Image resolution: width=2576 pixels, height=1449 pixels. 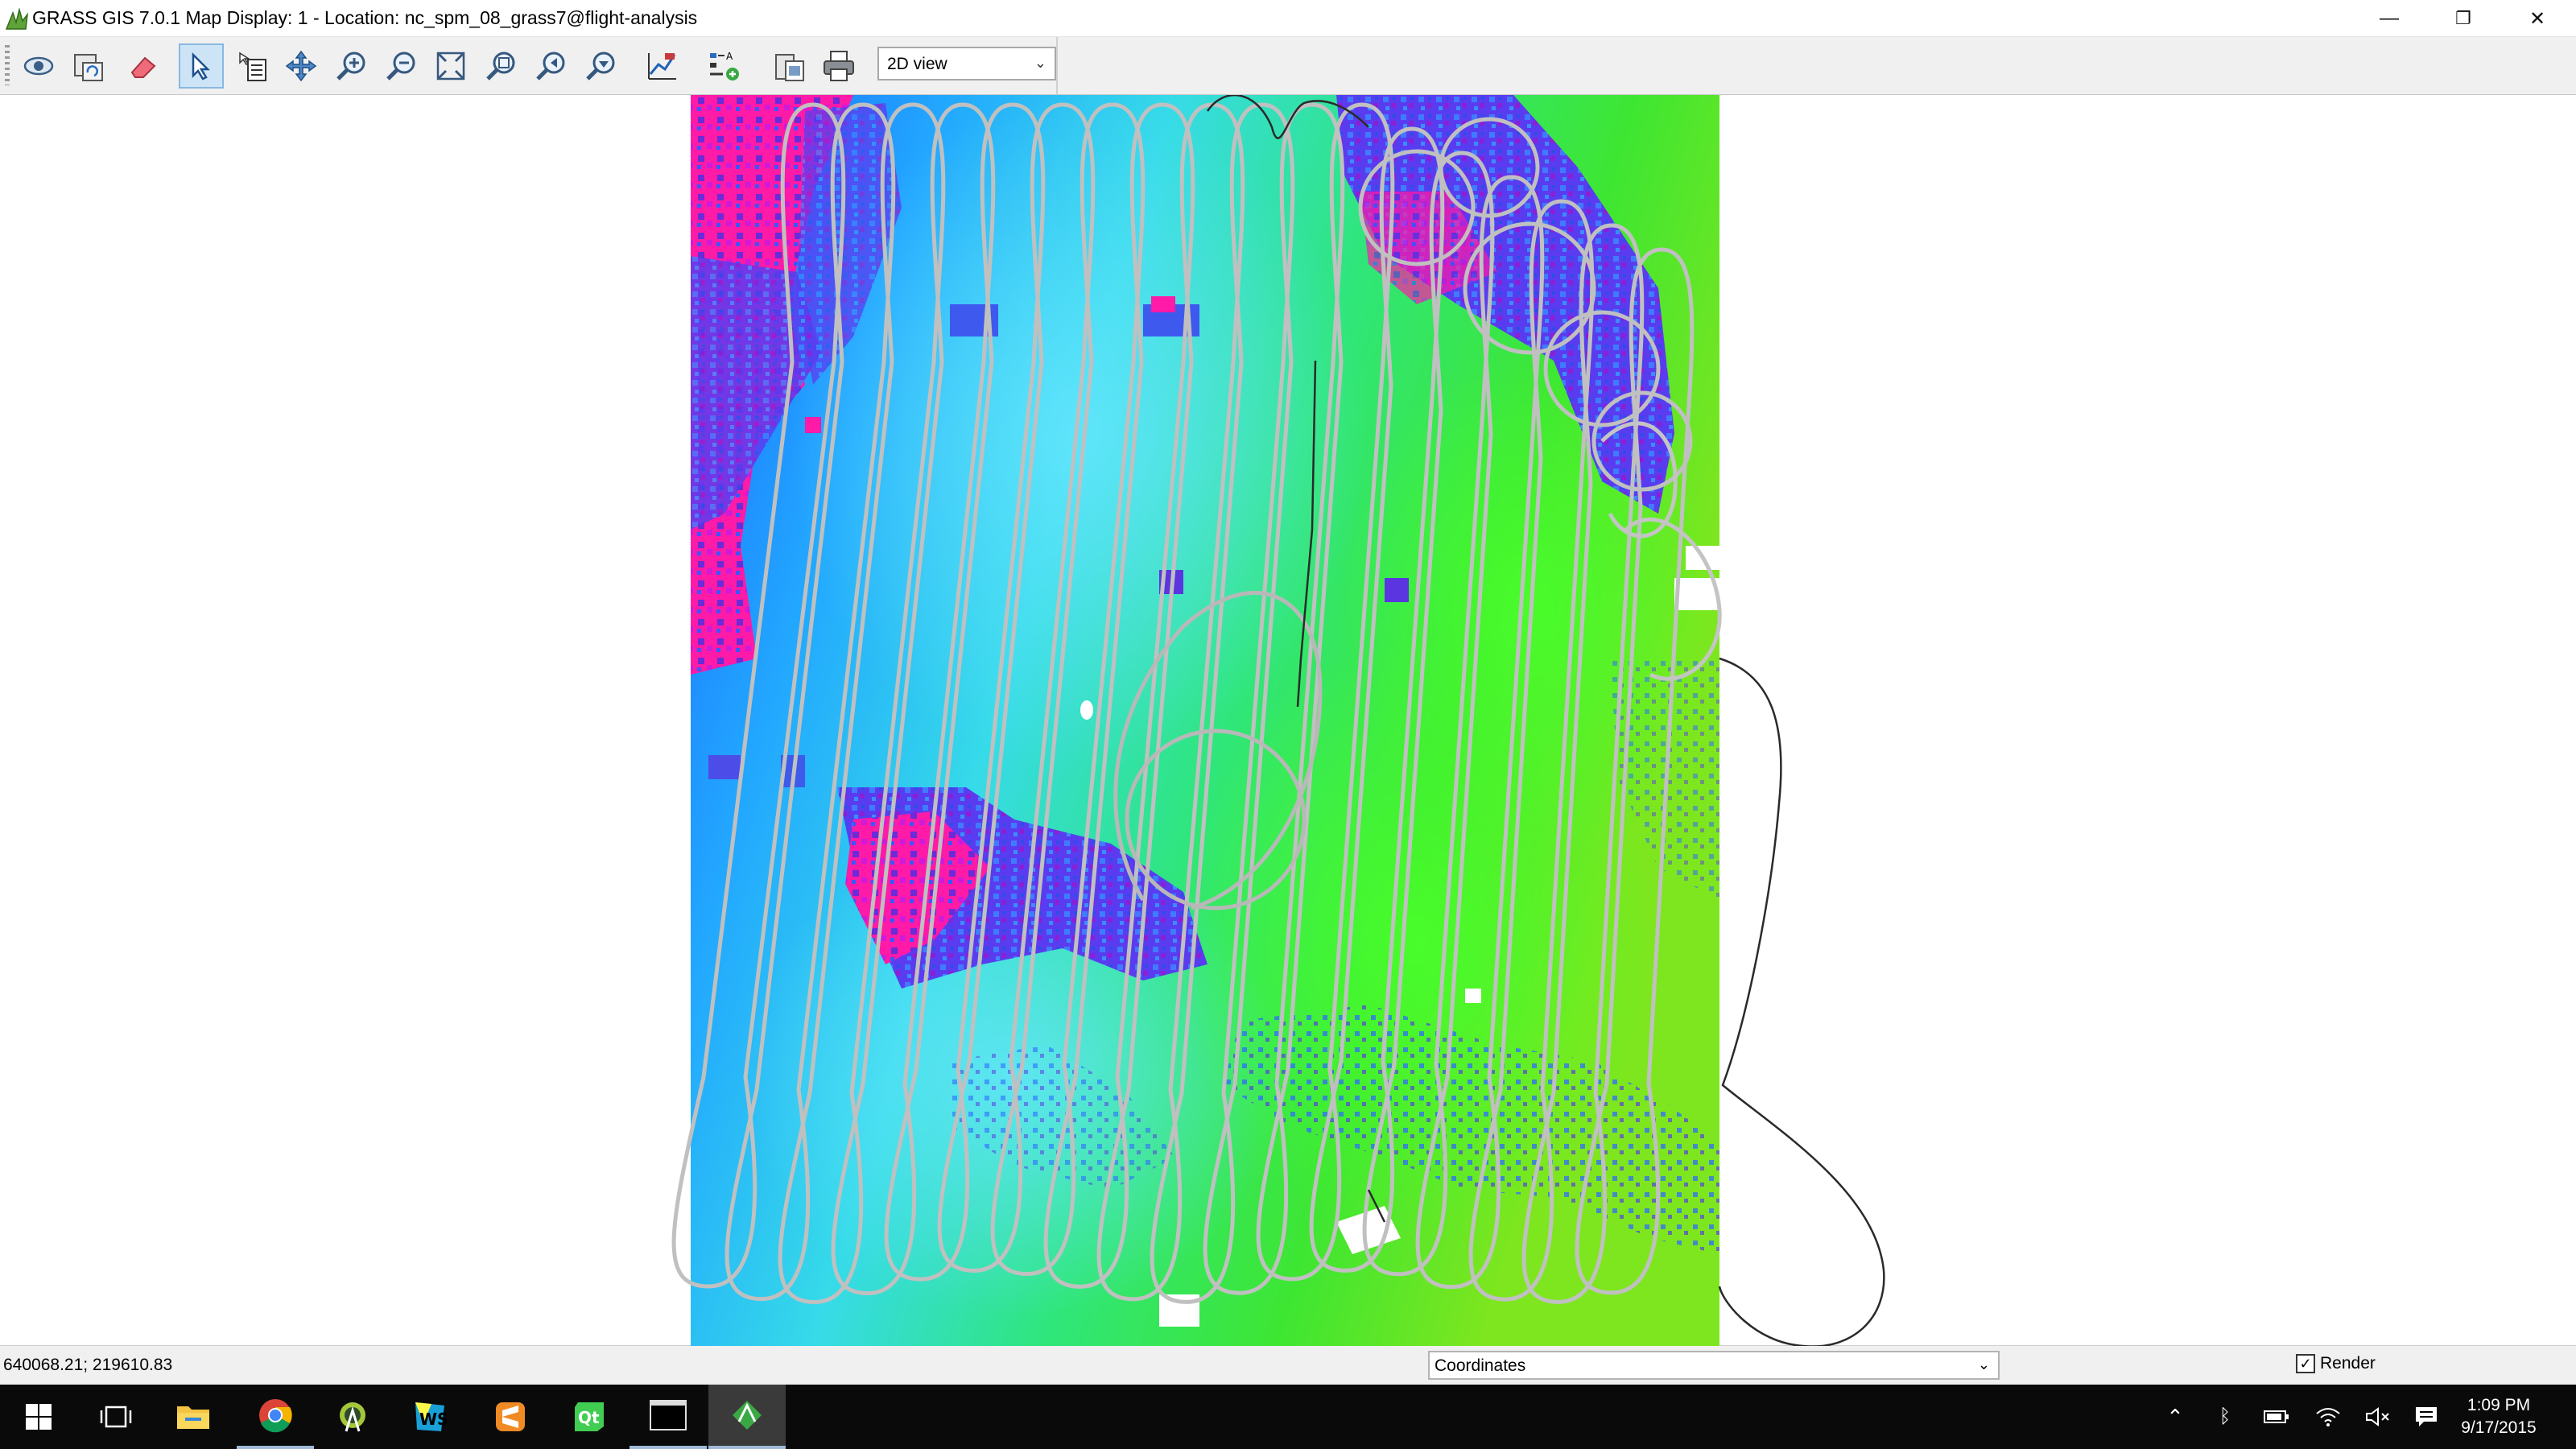 I want to click on zoom-back-button, so click(x=550, y=66).